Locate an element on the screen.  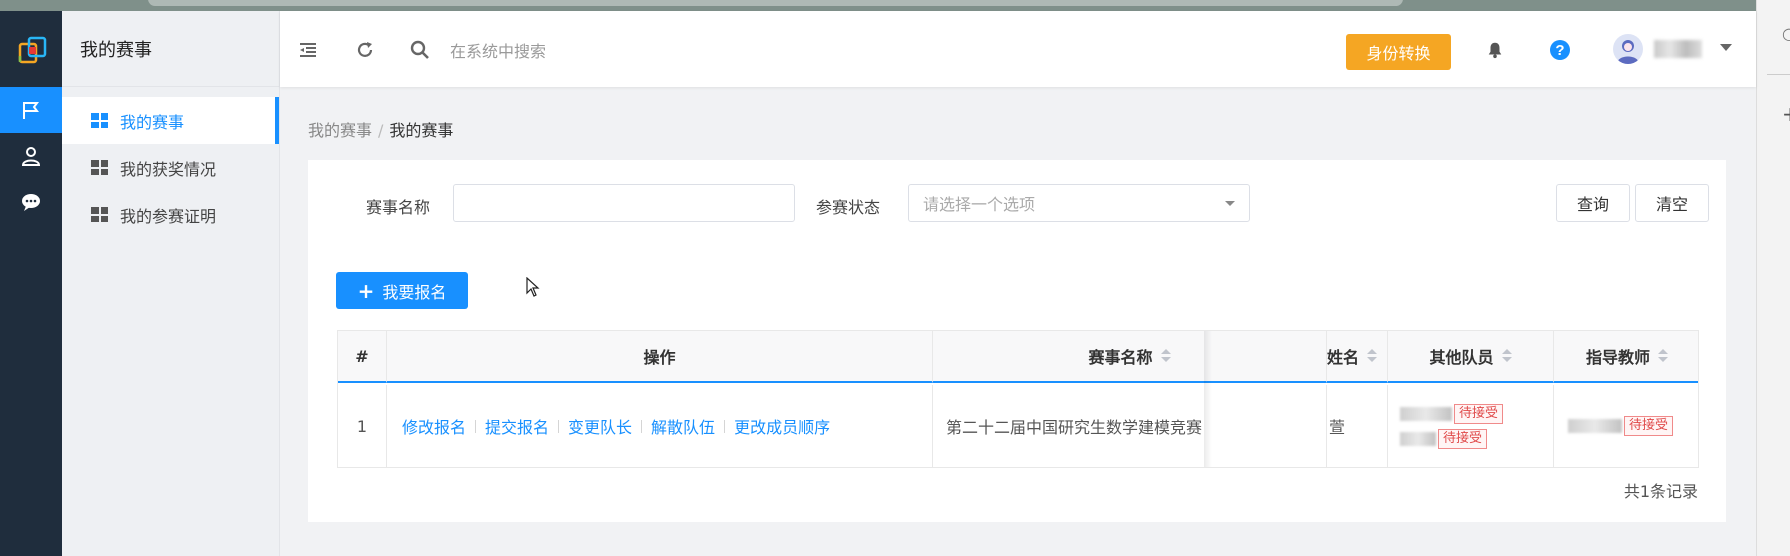
rail-item-messages is located at coordinates (31, 202).